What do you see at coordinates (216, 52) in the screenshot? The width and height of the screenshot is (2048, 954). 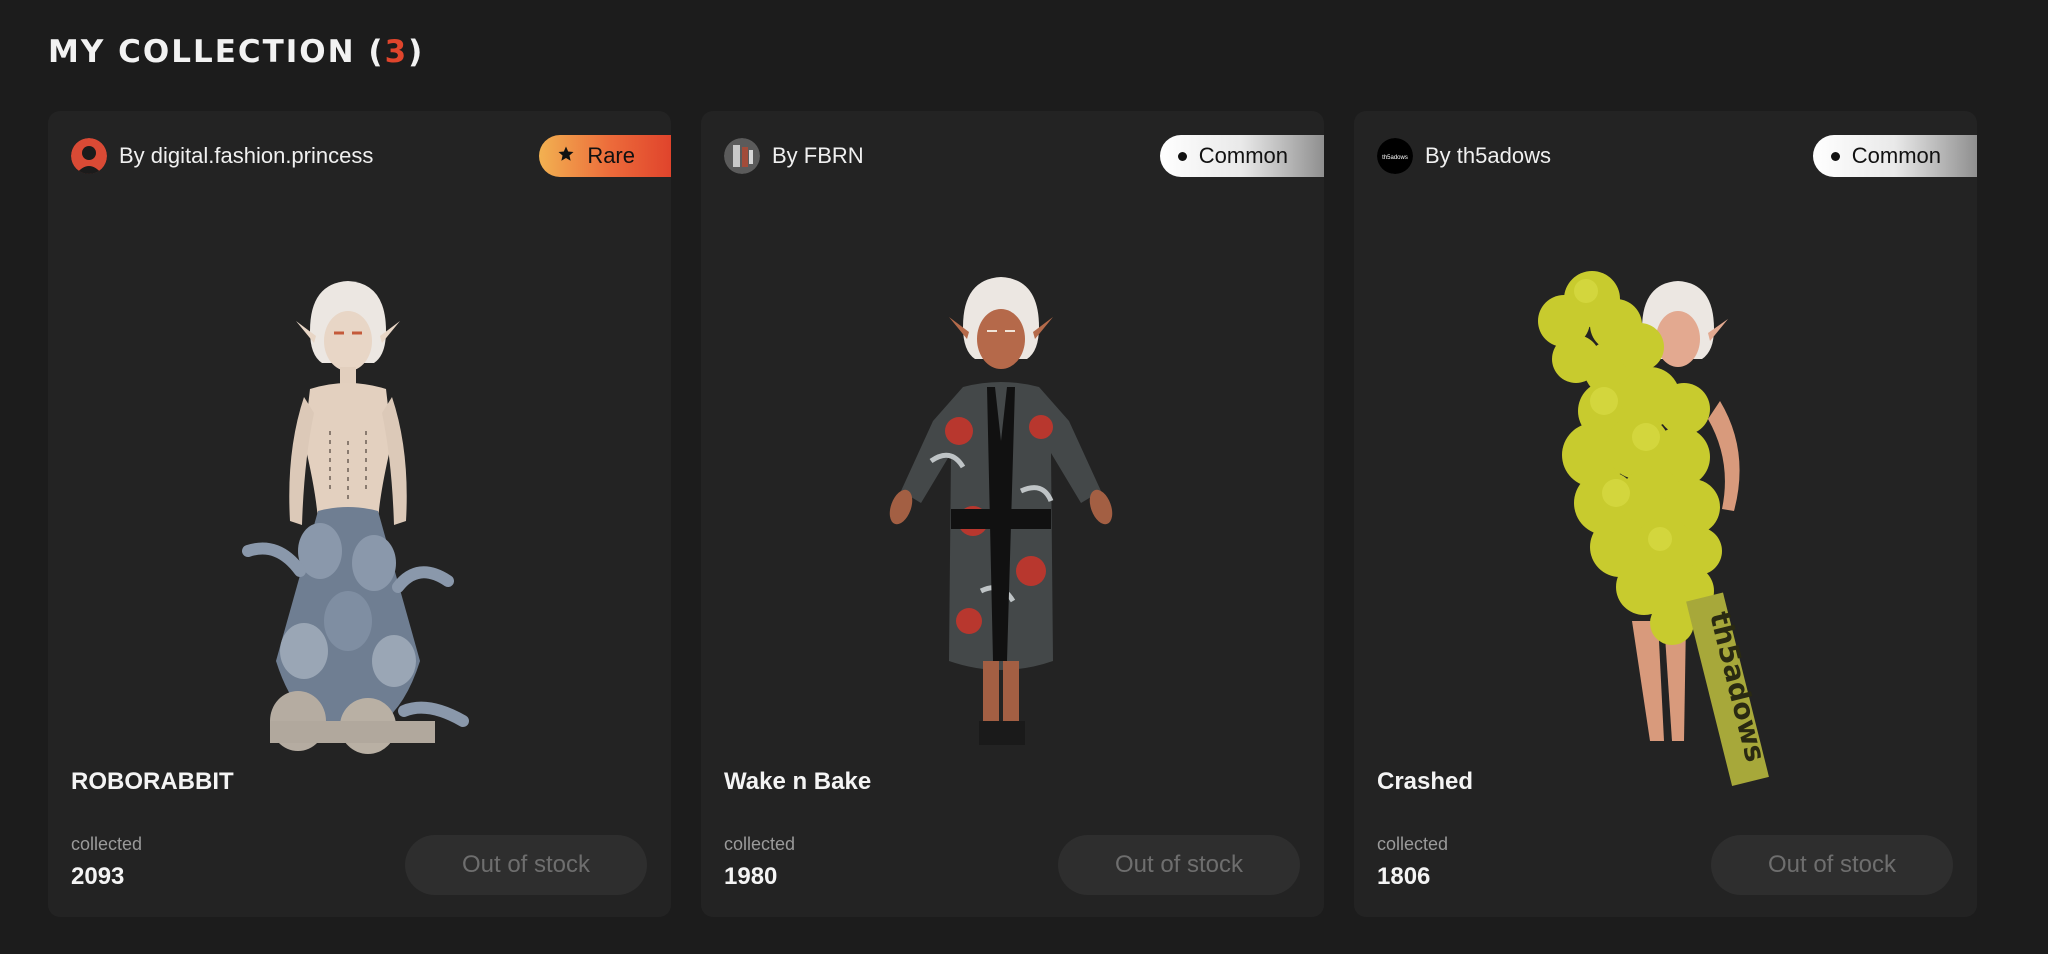 I see `page-title-text: MY COLLECTION (` at bounding box center [216, 52].